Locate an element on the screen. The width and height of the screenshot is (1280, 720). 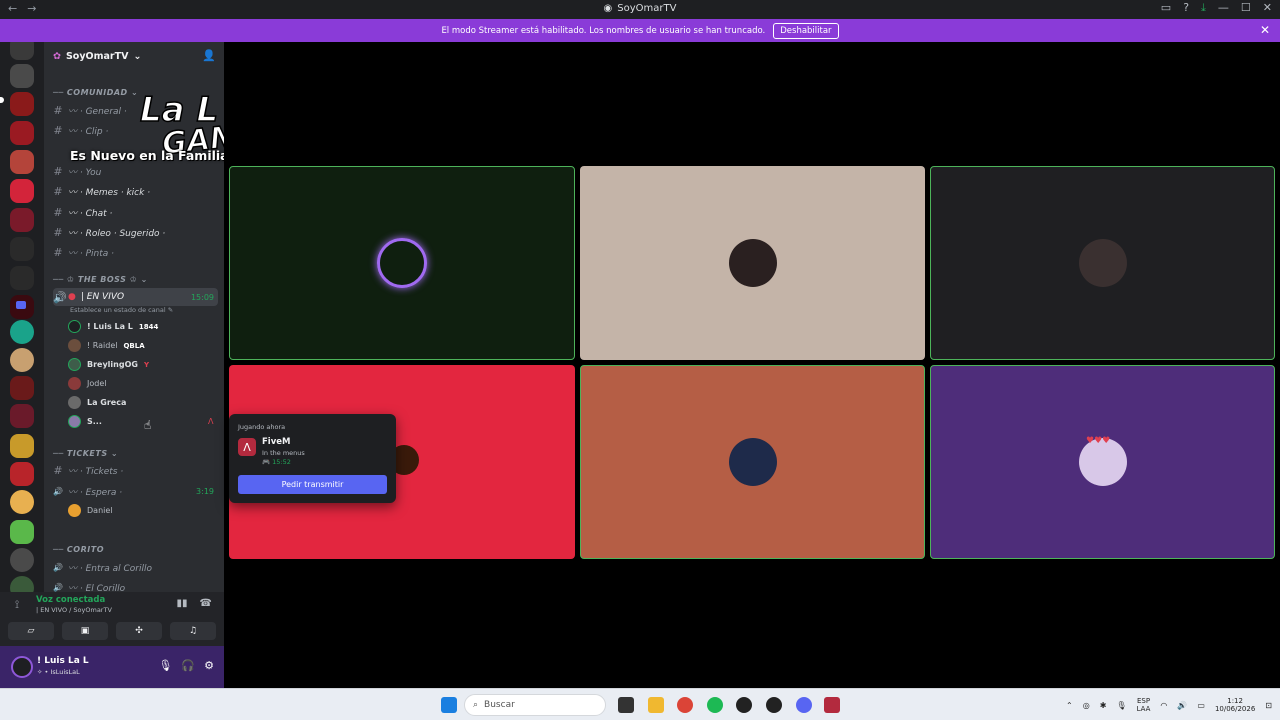
screen-share-button: ▣ is located at coordinates (85, 631).